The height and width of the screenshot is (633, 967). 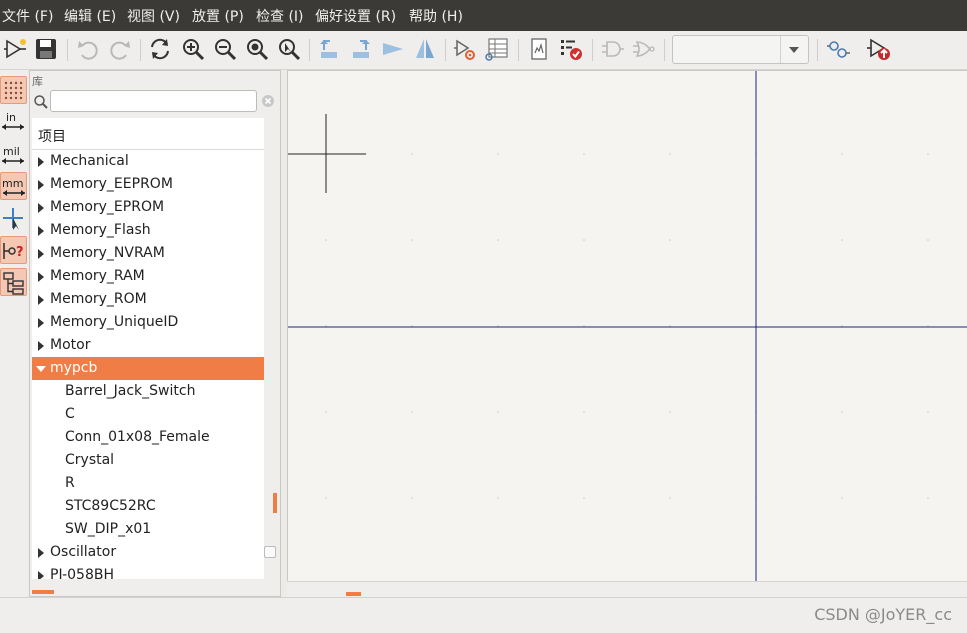 What do you see at coordinates (571, 49) in the screenshot?
I see `check-icon` at bounding box center [571, 49].